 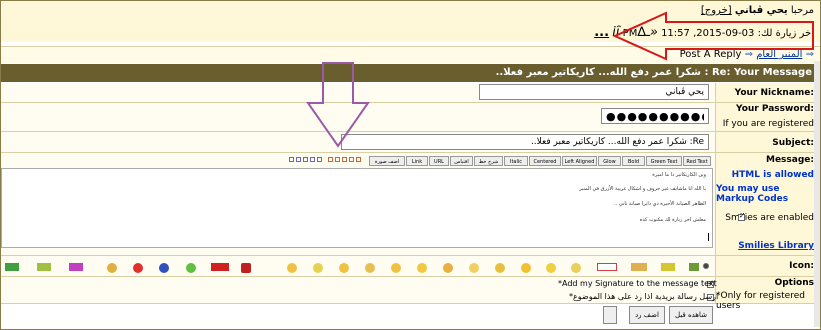 I want to click on subject-row: Subject:, so click(x=410, y=142).